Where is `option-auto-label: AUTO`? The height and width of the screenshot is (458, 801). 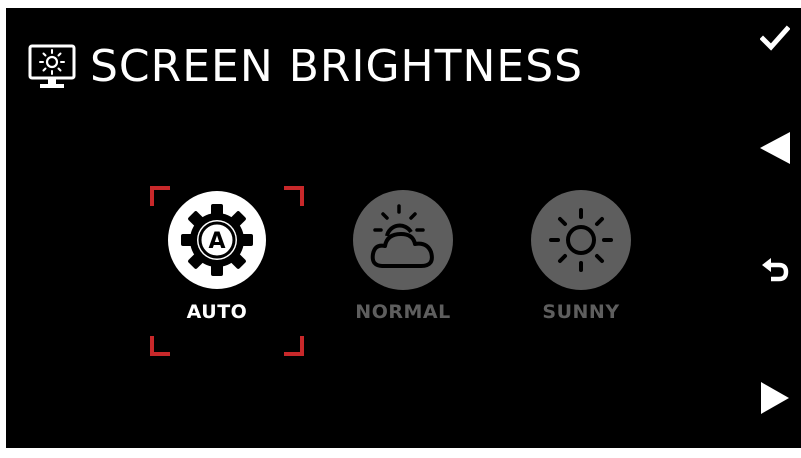
option-auto-label: AUTO is located at coordinates (217, 312).